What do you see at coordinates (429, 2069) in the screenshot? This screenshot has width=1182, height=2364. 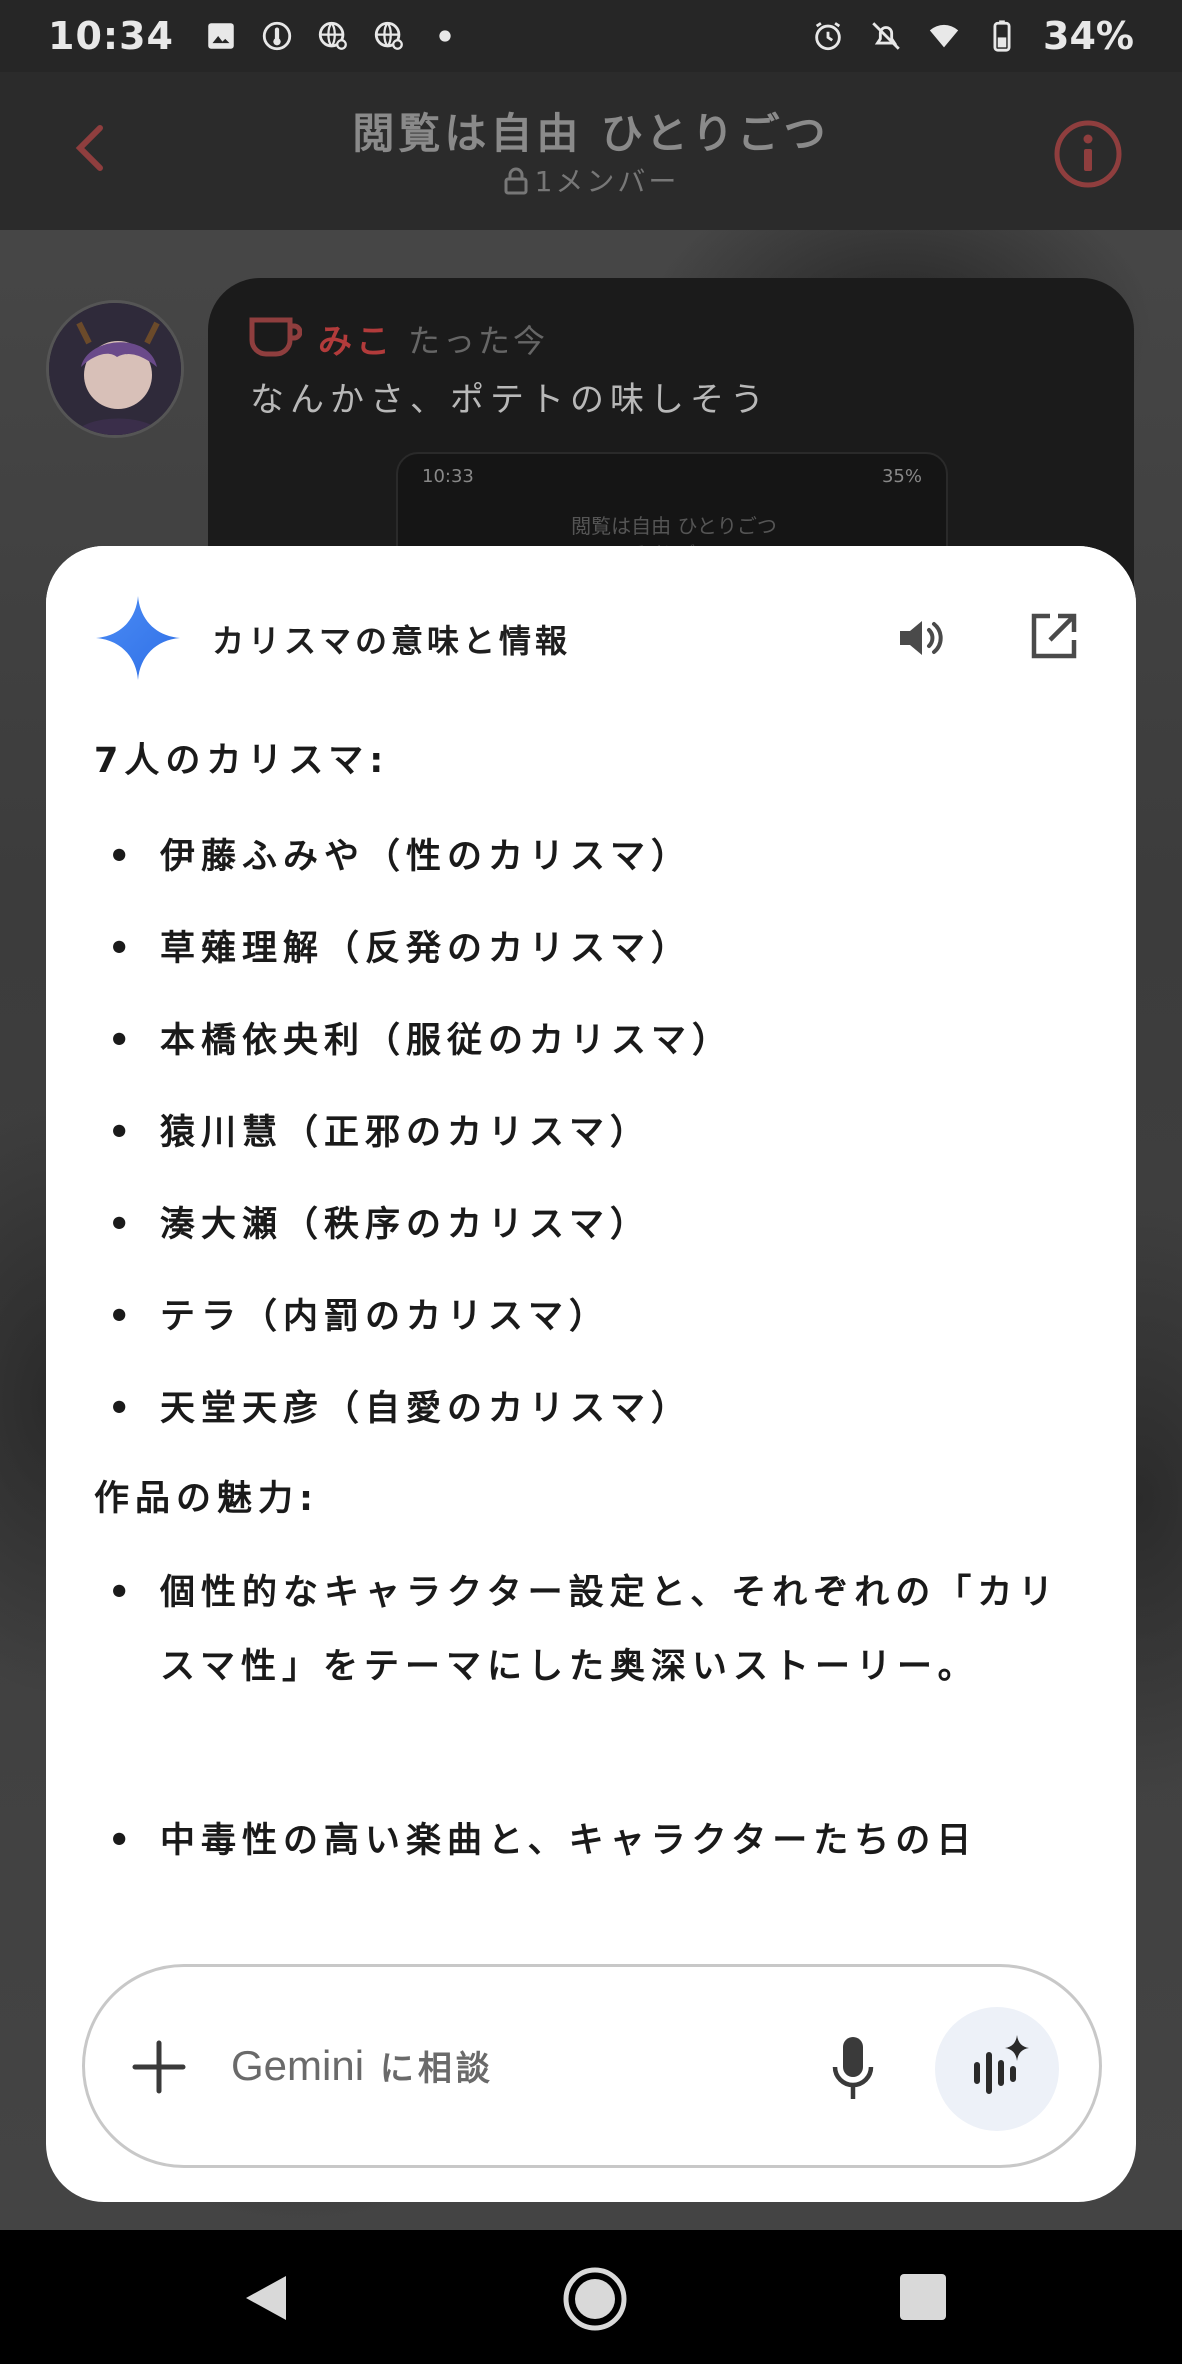 I see `input-placeholder-text: に相談` at bounding box center [429, 2069].